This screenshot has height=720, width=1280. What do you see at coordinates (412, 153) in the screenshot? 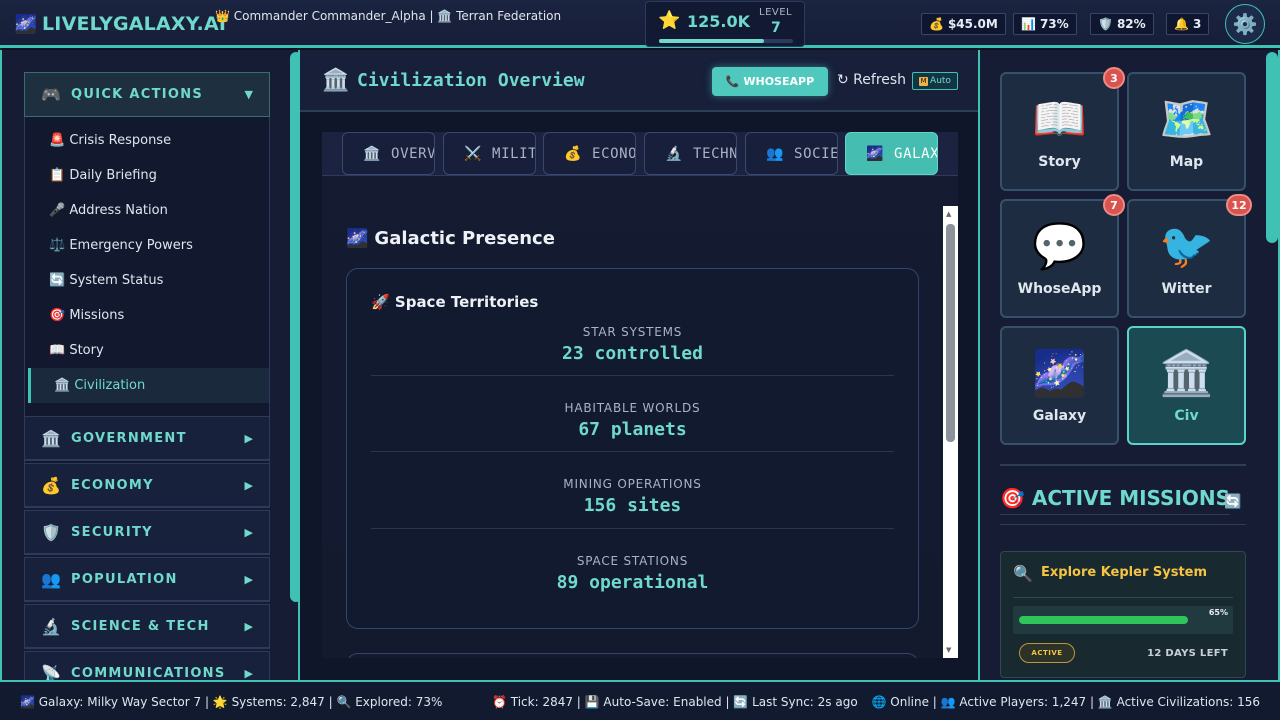
I see `tab-label: OVERVIEW` at bounding box center [412, 153].